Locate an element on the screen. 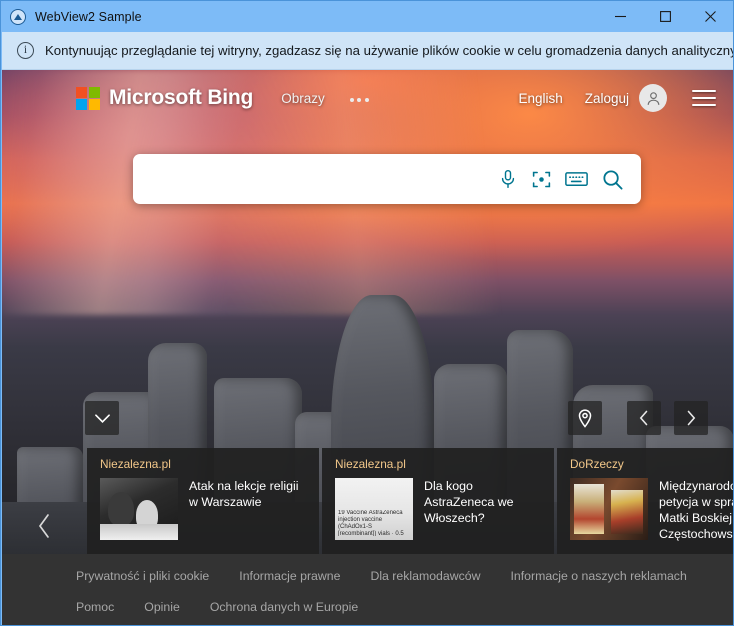  location-pin-icon is located at coordinates (585, 418).